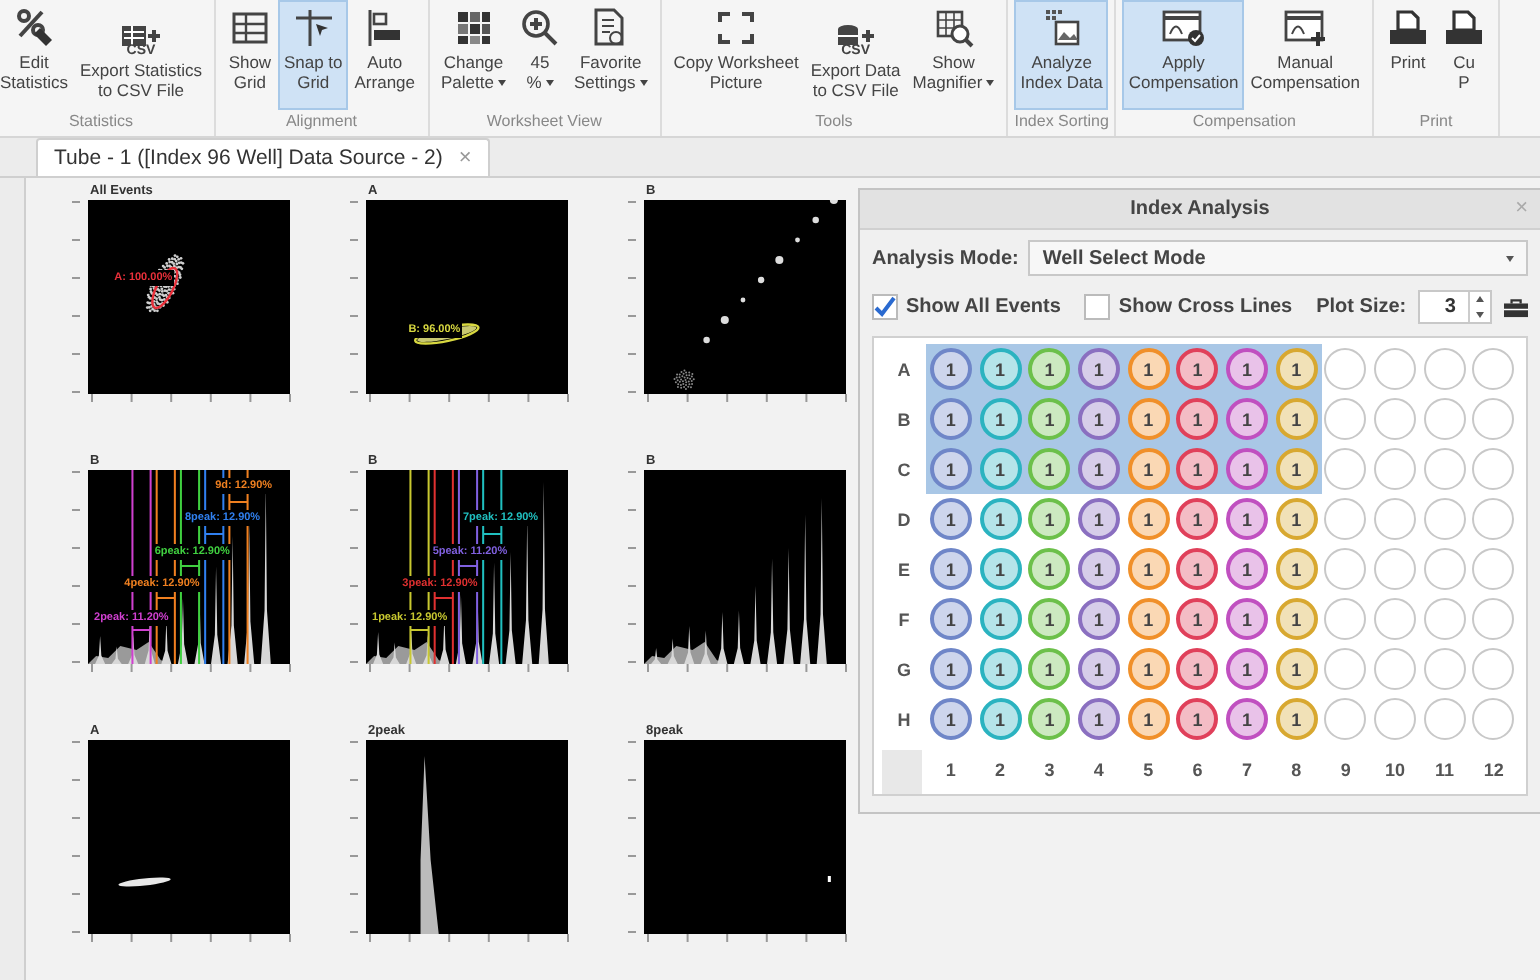 The image size is (1540, 980). Describe the element at coordinates (1183, 55) in the screenshot. I see `ribbon-button: Apply Compensation` at that location.